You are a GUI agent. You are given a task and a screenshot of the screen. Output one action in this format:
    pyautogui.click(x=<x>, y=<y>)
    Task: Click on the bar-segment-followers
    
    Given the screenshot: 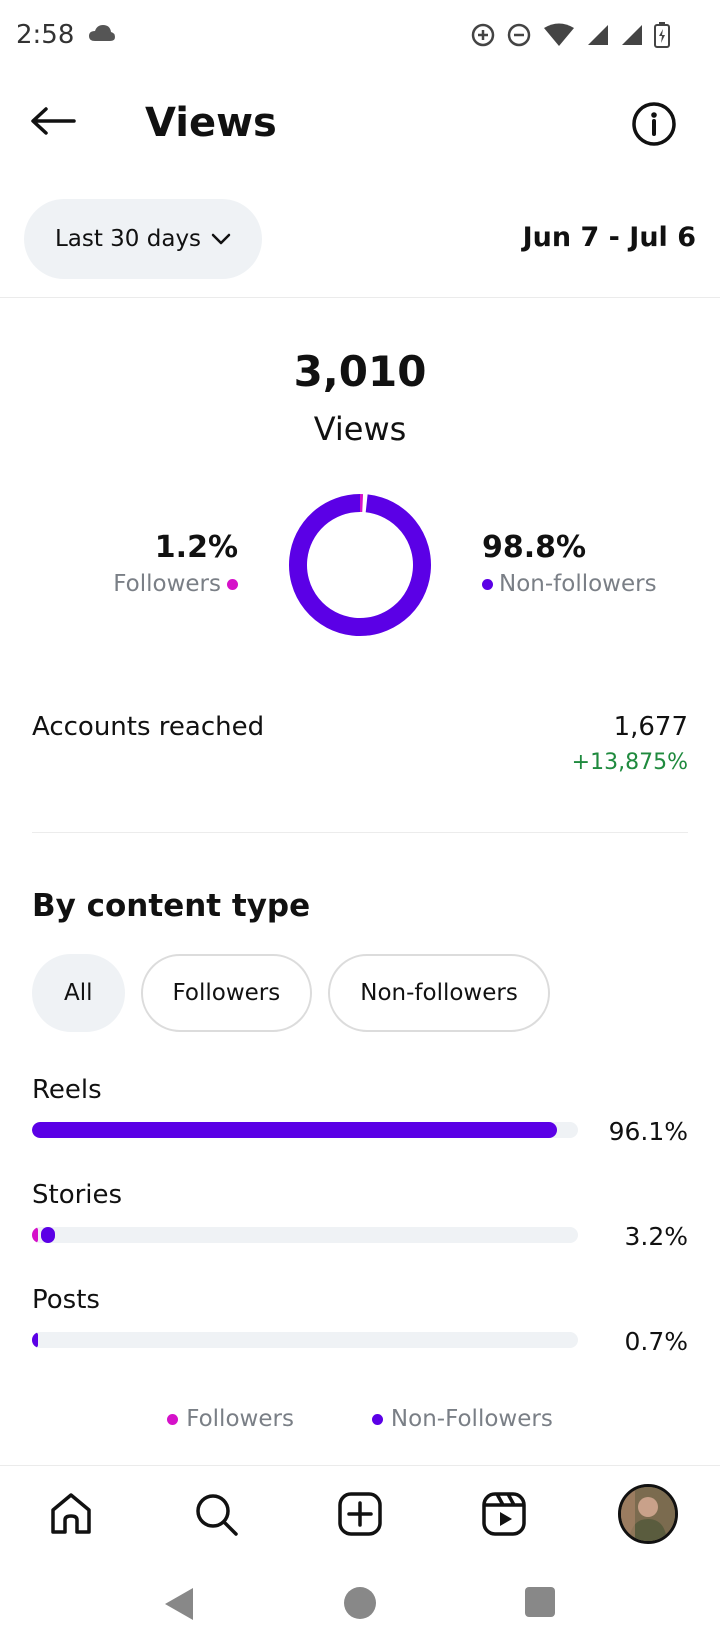 What is the action you would take?
    pyautogui.click(x=35, y=1235)
    